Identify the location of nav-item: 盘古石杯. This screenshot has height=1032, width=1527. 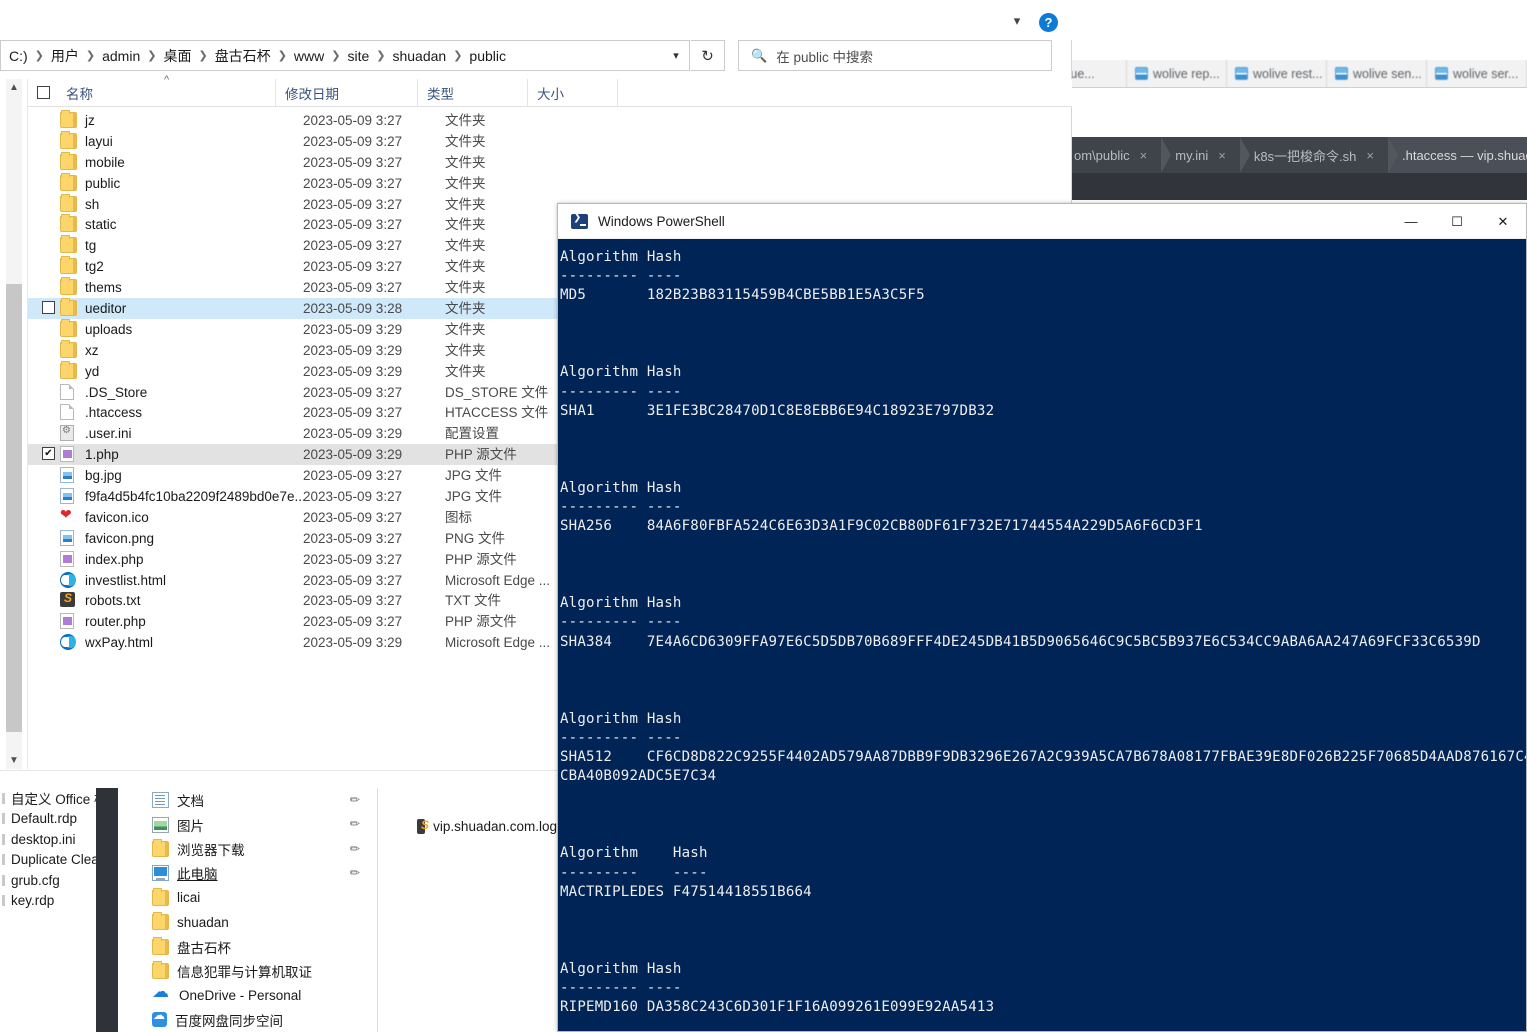
(247, 946).